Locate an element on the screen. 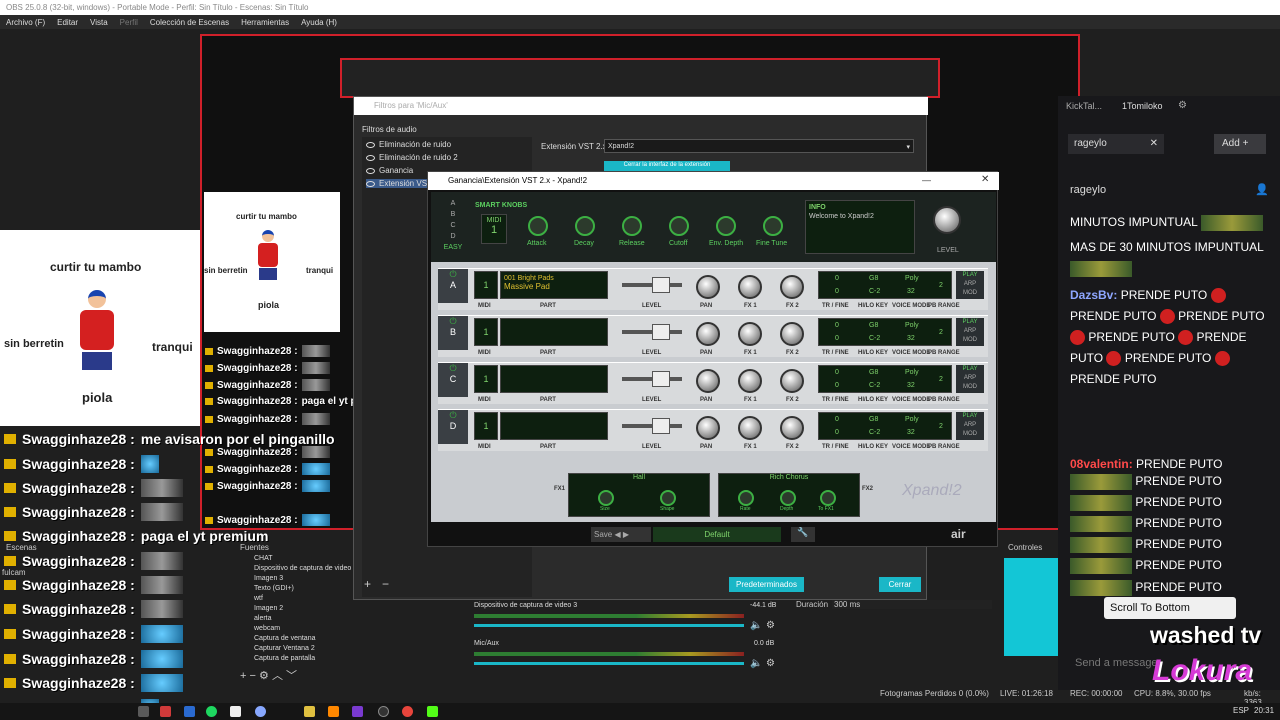 This screenshot has height=720, width=1280. move-down-button: ﹀ is located at coordinates (291, 676).